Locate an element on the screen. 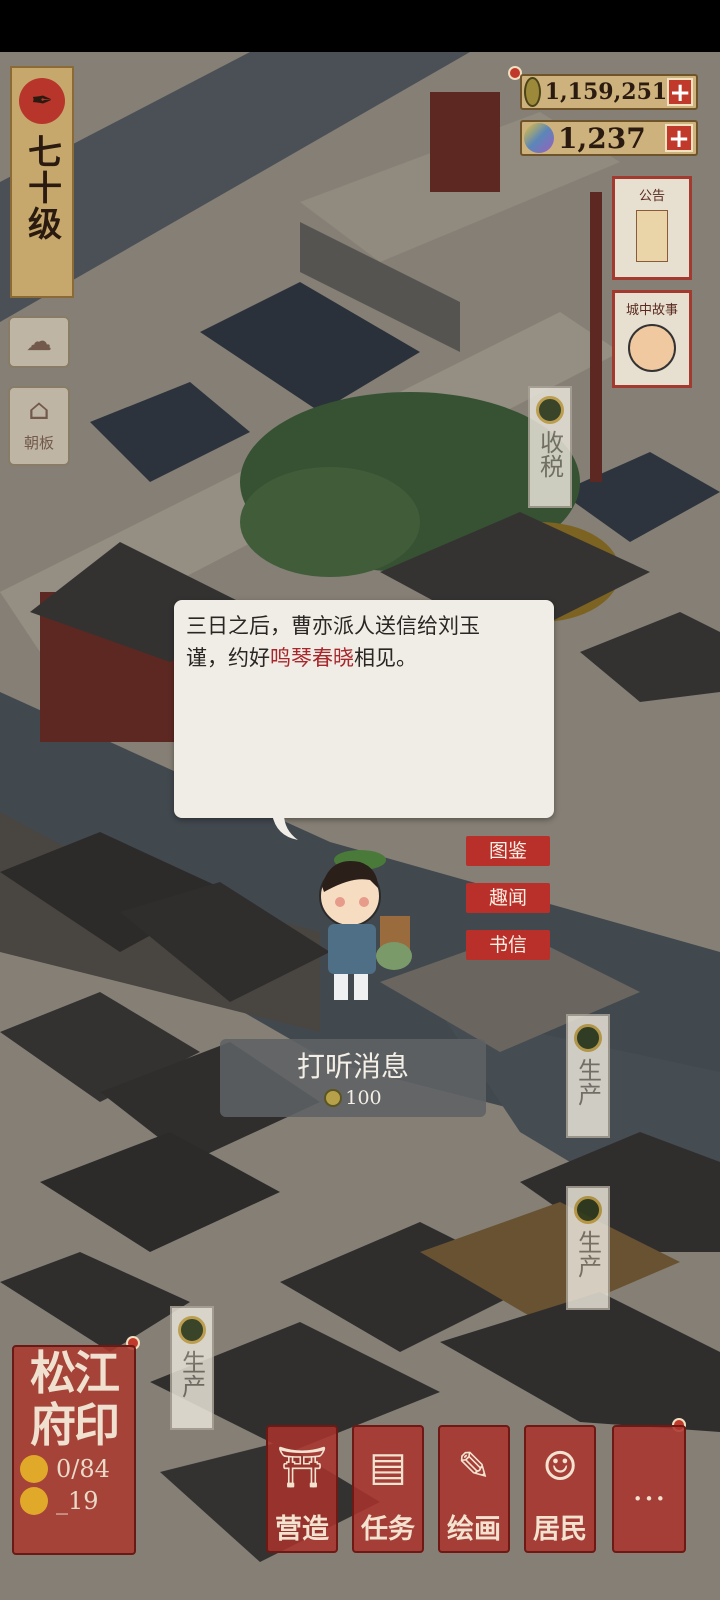 The height and width of the screenshot is (1600, 720). pavilion-icon: ⛩ is located at coordinates (302, 1467).